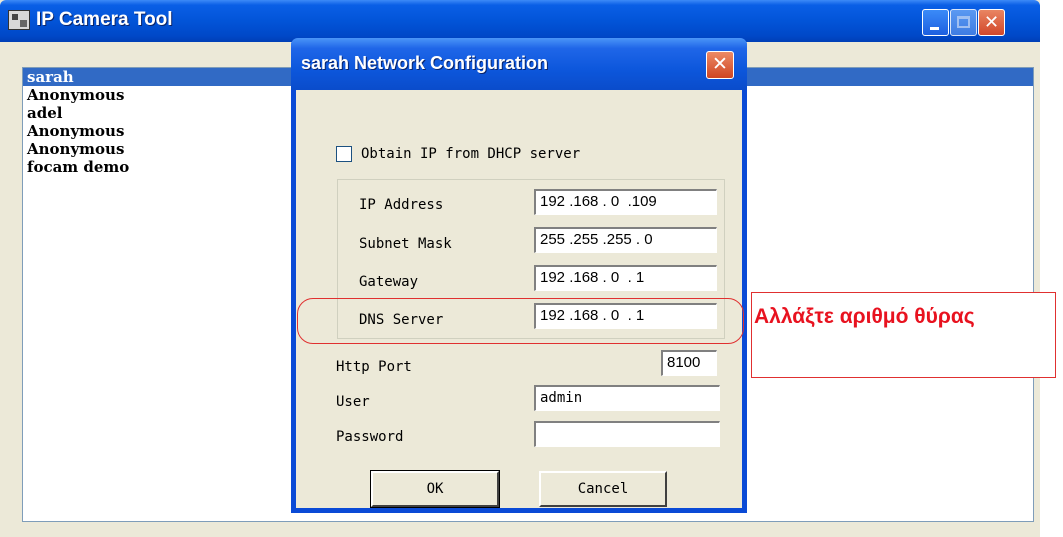 The image size is (1063, 537). What do you see at coordinates (625, 278) in the screenshot?
I see `gateway-field: 192 .168 . 0 . 1` at bounding box center [625, 278].